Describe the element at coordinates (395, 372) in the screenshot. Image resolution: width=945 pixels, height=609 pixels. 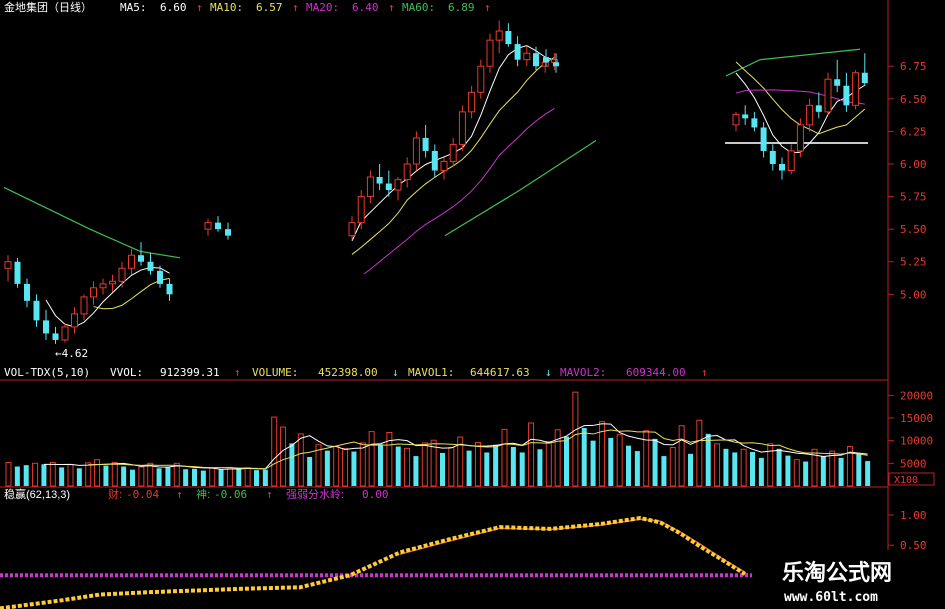
I see `volume-arrow: ↓` at that location.